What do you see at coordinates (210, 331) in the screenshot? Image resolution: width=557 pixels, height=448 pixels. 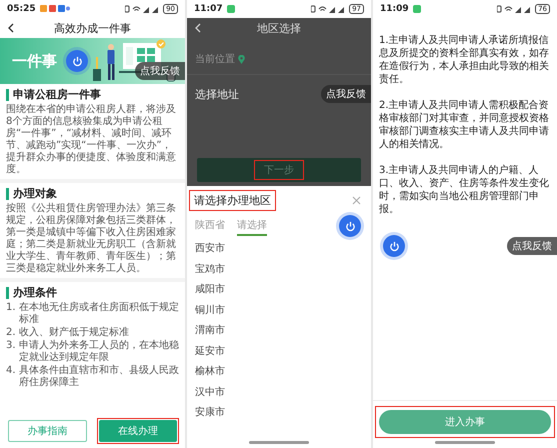 I see `city-option: 渭南市` at bounding box center [210, 331].